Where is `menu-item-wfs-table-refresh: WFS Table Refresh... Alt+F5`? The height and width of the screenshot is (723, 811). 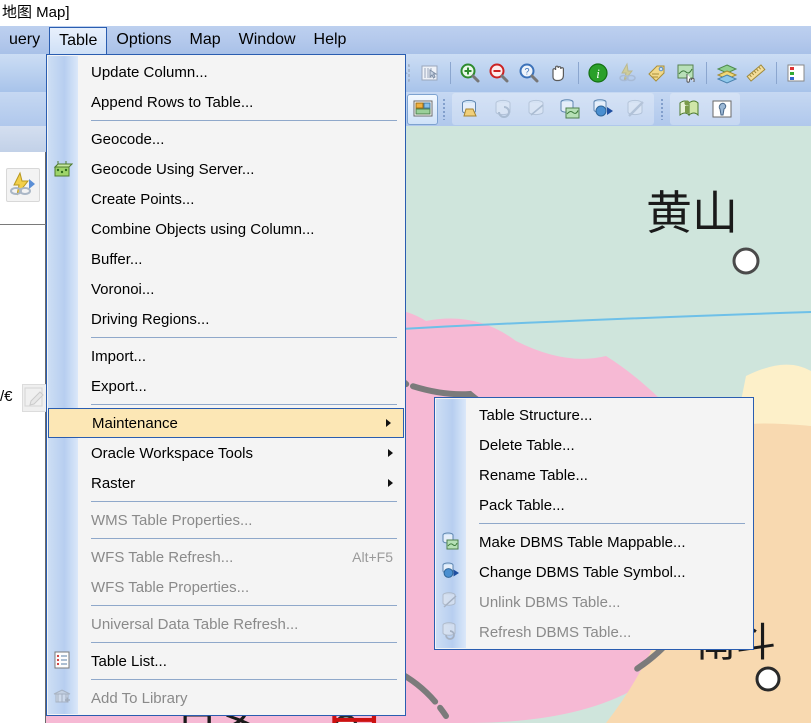
menu-item-wfs-table-refresh: WFS Table Refresh... Alt+F5 is located at coordinates (226, 557).